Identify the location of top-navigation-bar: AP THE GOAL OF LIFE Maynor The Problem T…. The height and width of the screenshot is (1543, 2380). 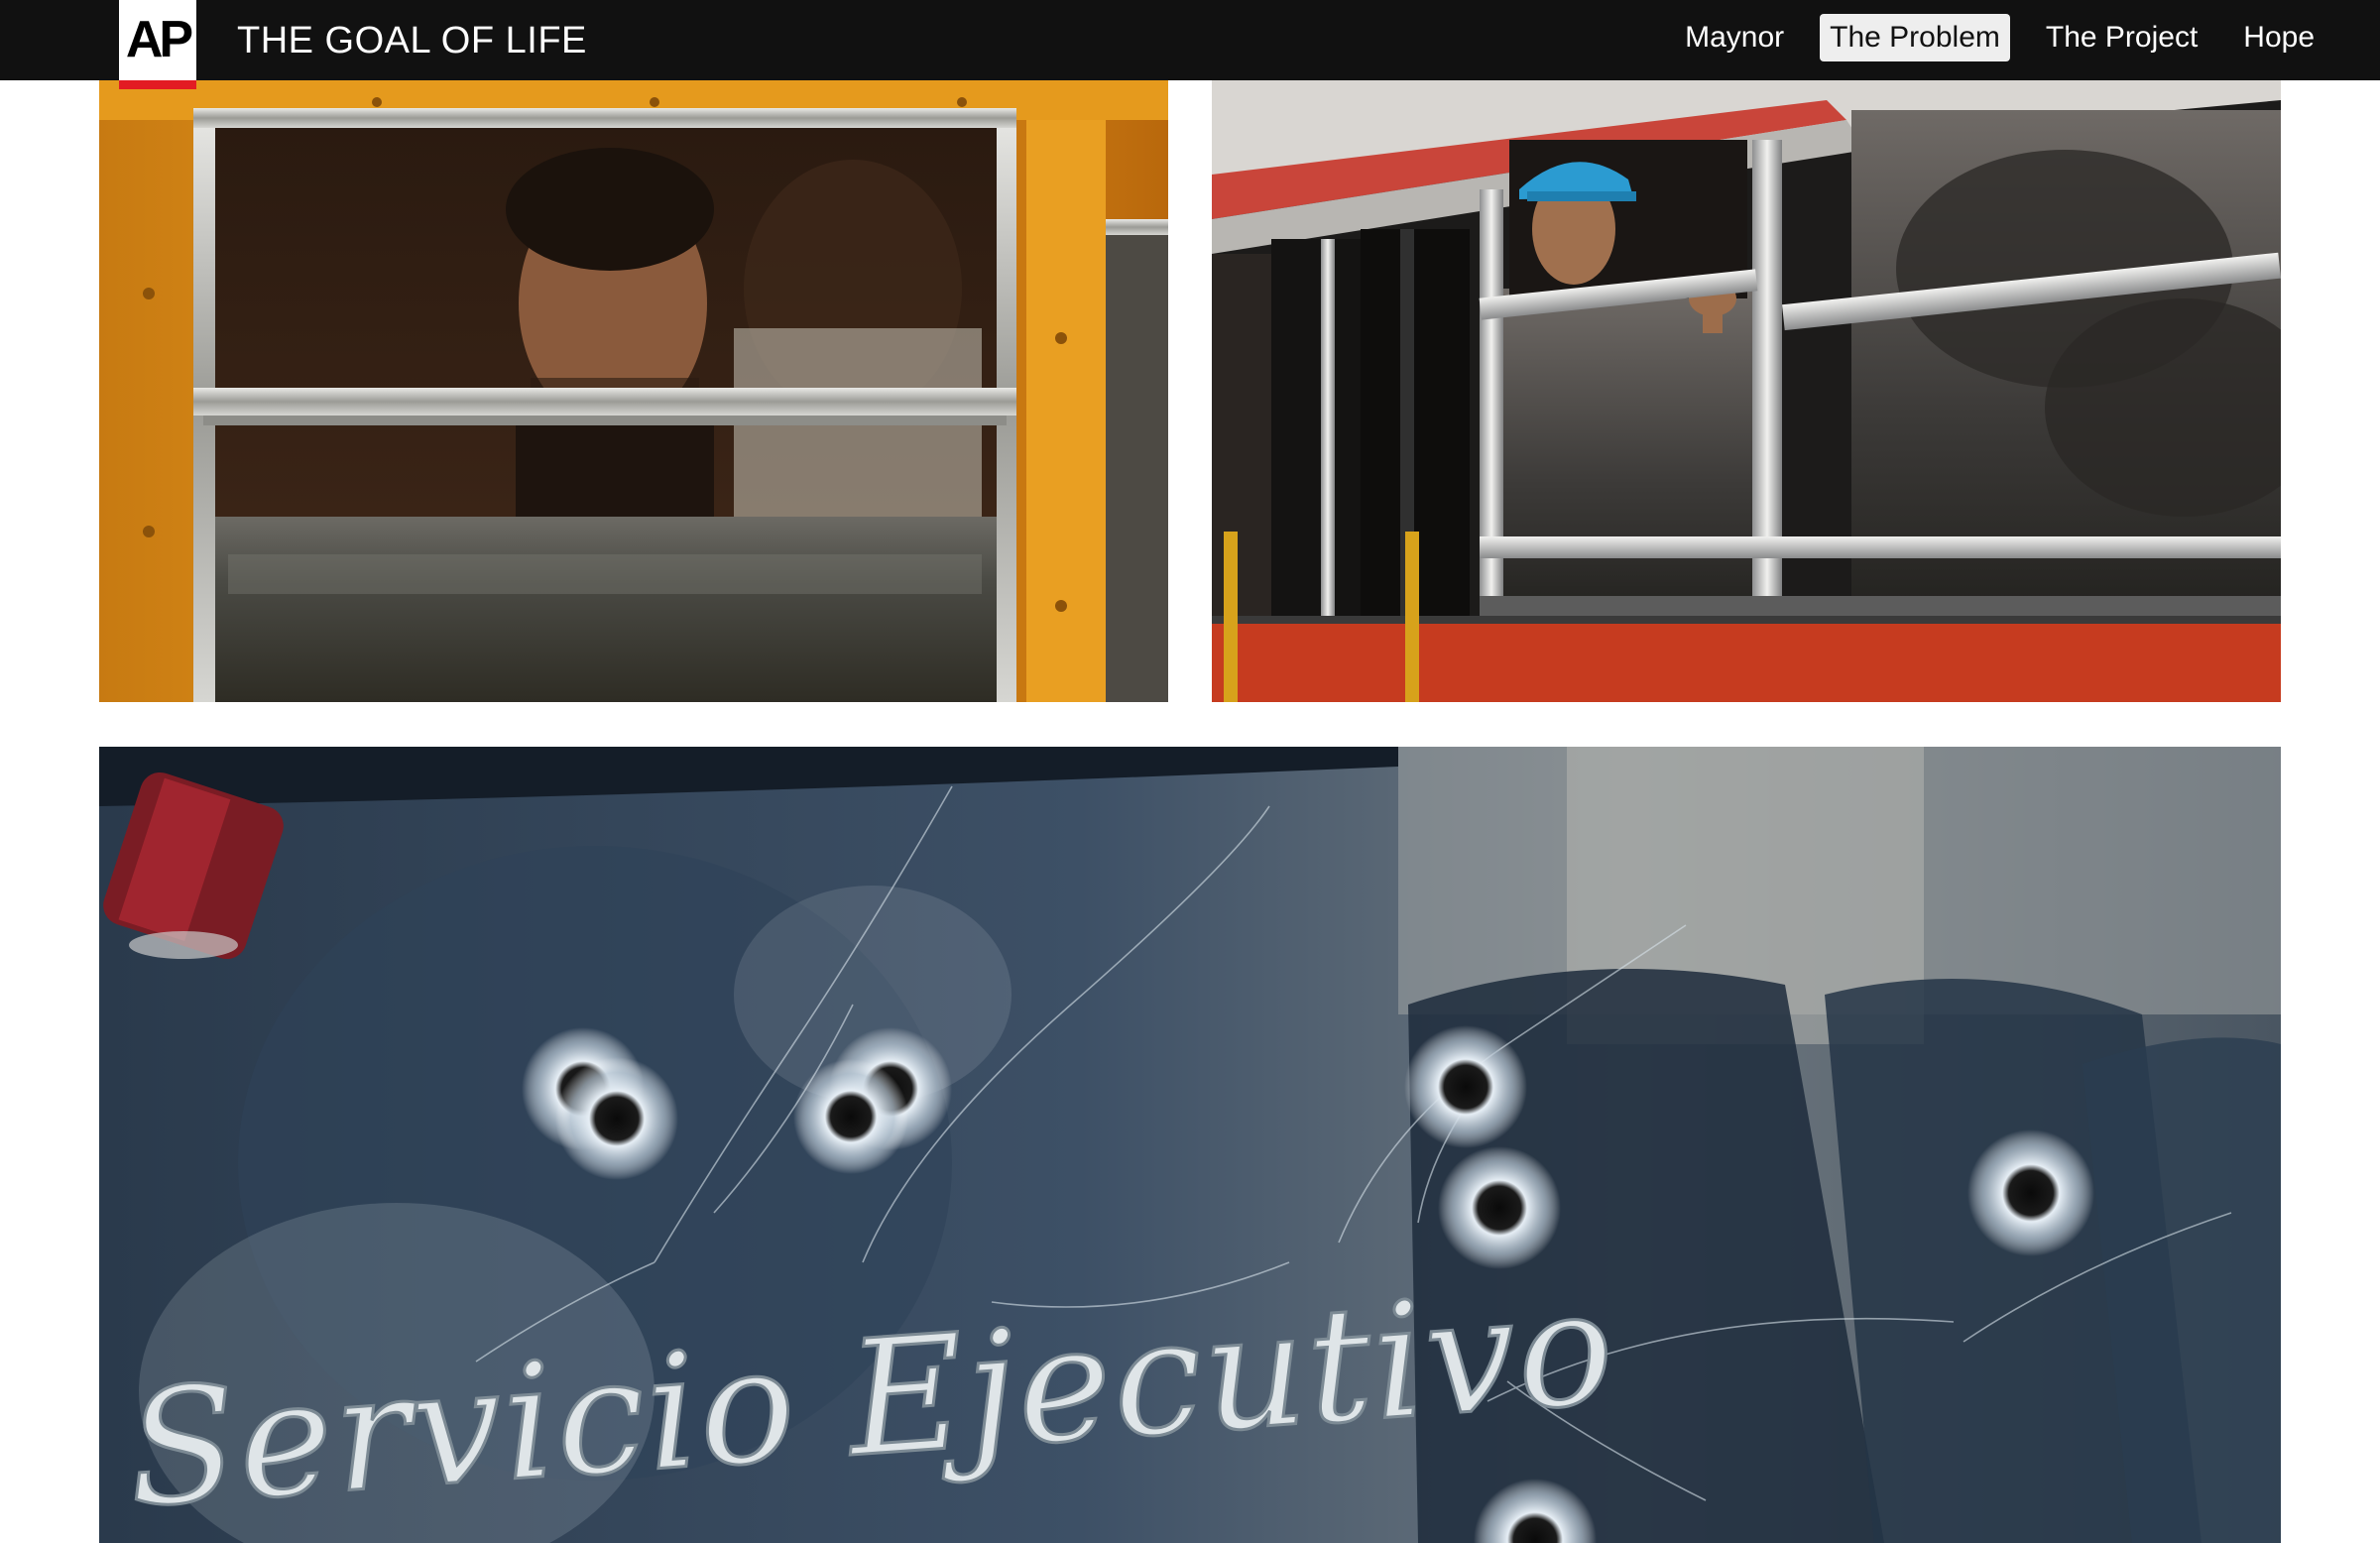
(1190, 44).